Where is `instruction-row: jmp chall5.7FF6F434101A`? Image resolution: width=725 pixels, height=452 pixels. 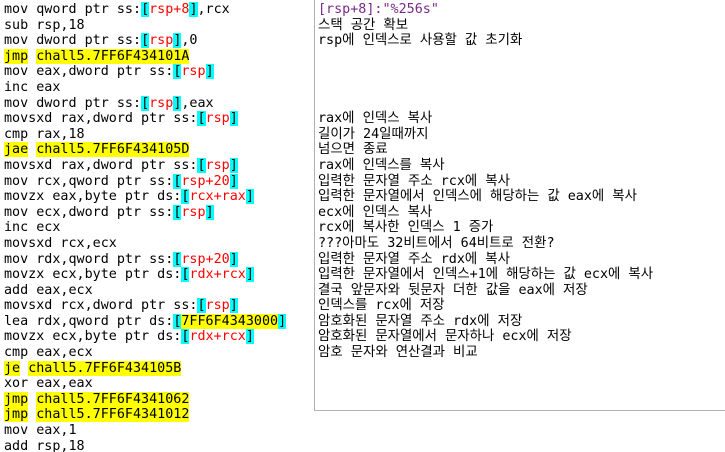
instruction-row: jmp chall5.7FF6F434101A is located at coordinates (159, 56).